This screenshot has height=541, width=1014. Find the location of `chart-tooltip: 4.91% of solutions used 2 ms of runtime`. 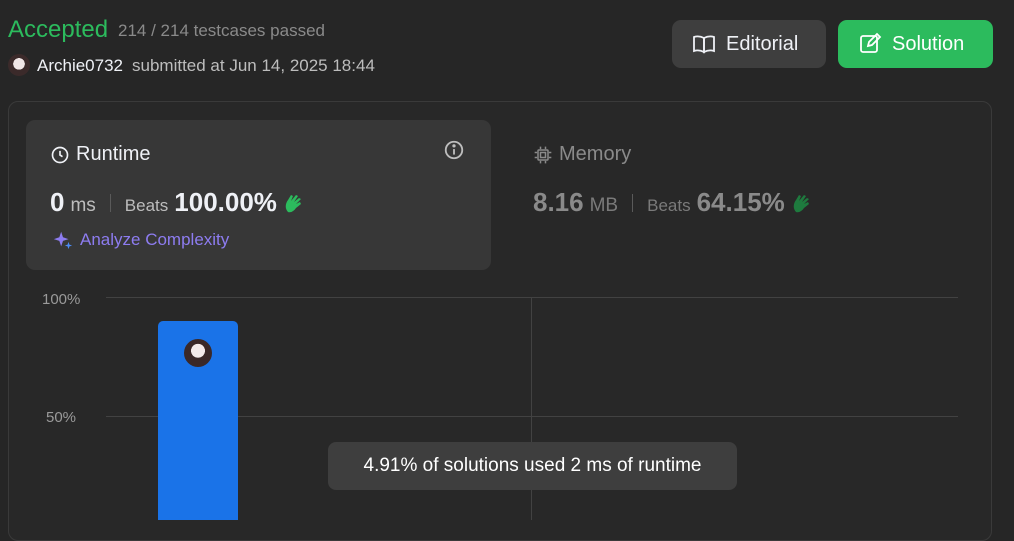

chart-tooltip: 4.91% of solutions used 2 ms of runtime is located at coordinates (532, 466).